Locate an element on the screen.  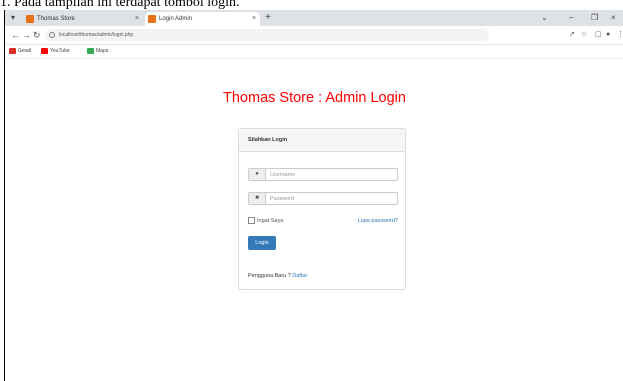
lock-icon: ■ is located at coordinates (257, 198).